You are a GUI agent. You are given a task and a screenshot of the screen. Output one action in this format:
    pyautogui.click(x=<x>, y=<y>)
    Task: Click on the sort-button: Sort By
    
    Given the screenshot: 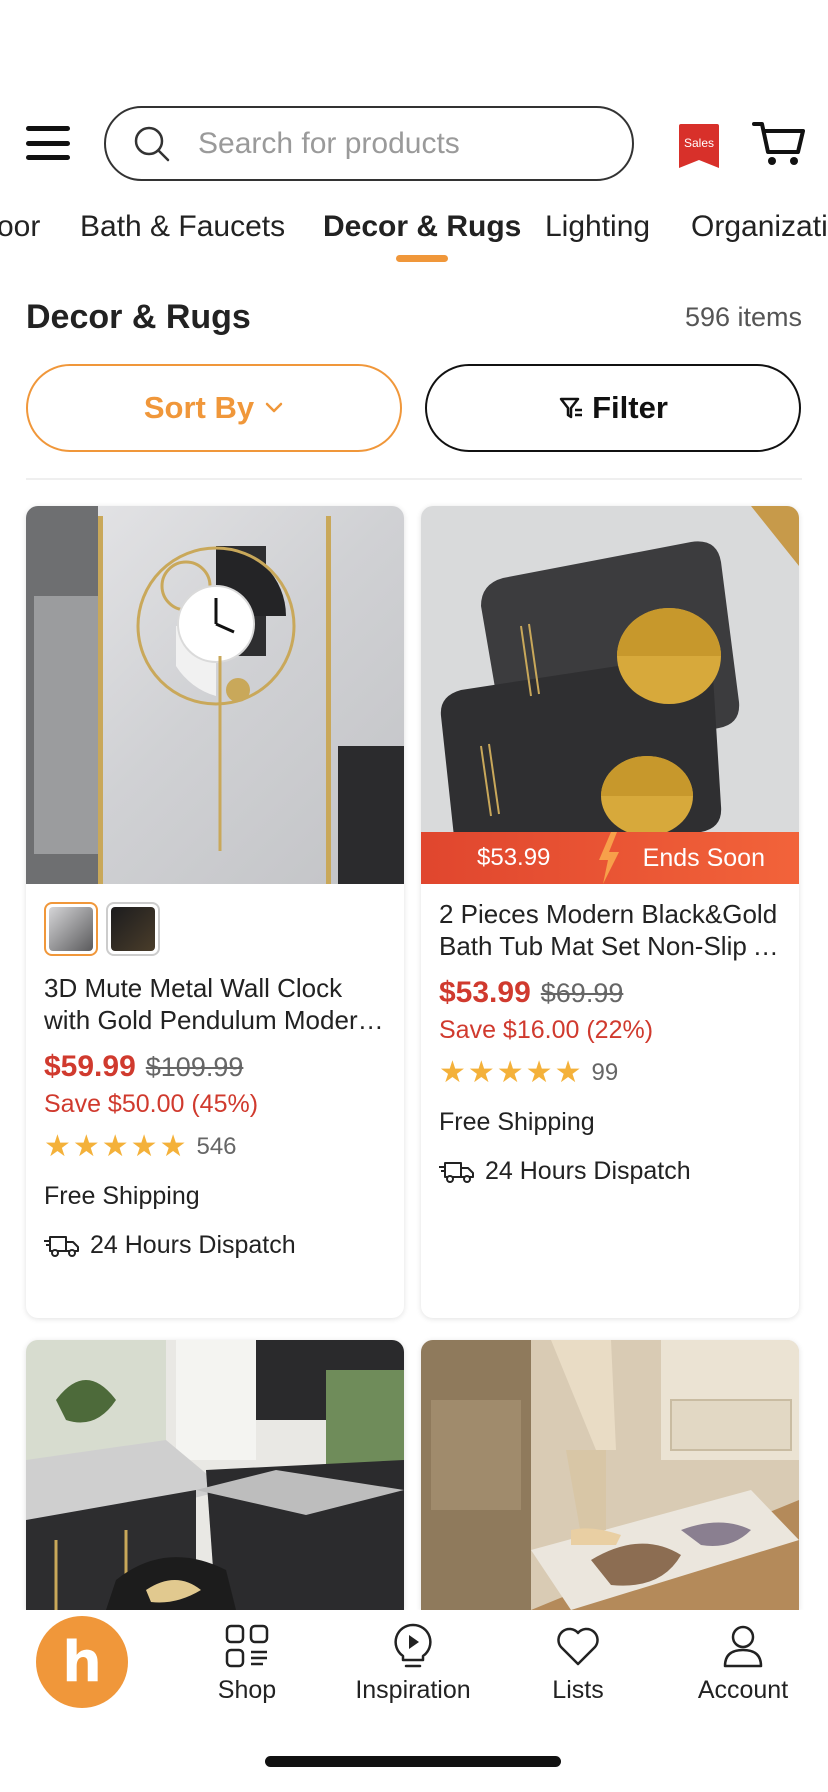 What is the action you would take?
    pyautogui.click(x=214, y=408)
    